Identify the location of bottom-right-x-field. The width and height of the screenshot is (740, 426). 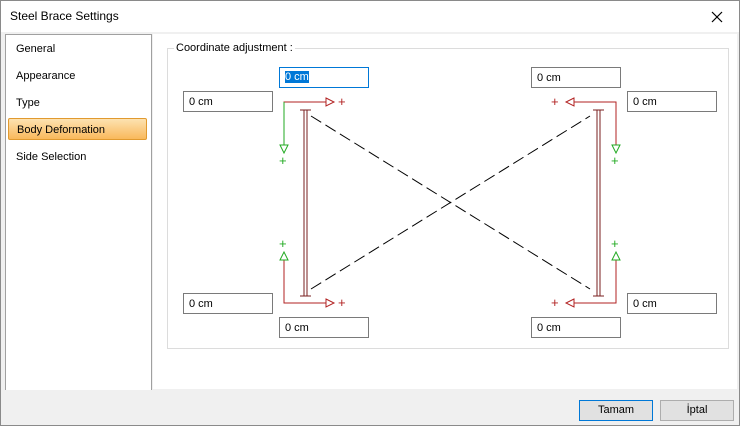
(576, 327).